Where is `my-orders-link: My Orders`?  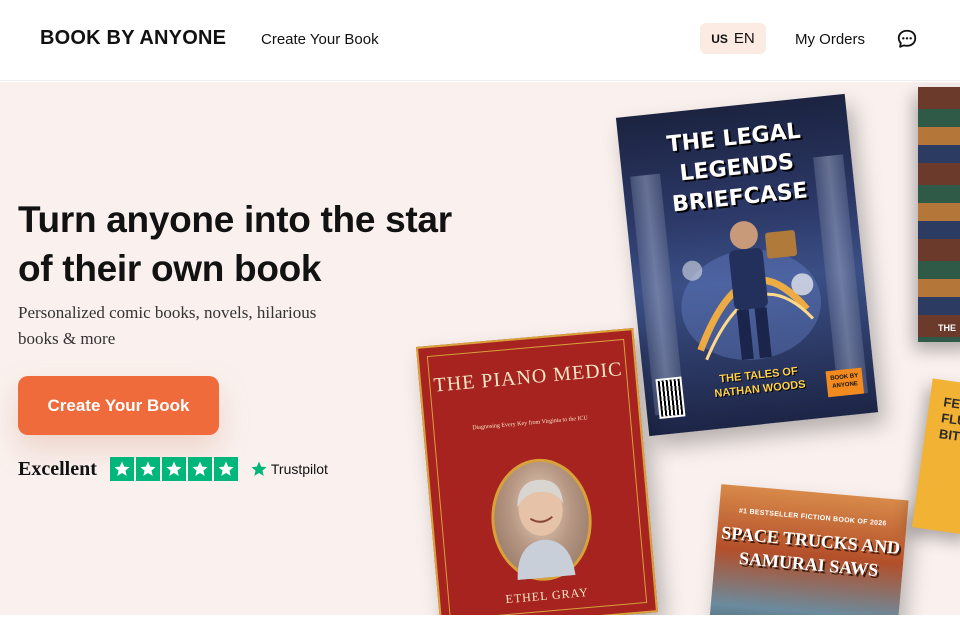 my-orders-link: My Orders is located at coordinates (830, 39).